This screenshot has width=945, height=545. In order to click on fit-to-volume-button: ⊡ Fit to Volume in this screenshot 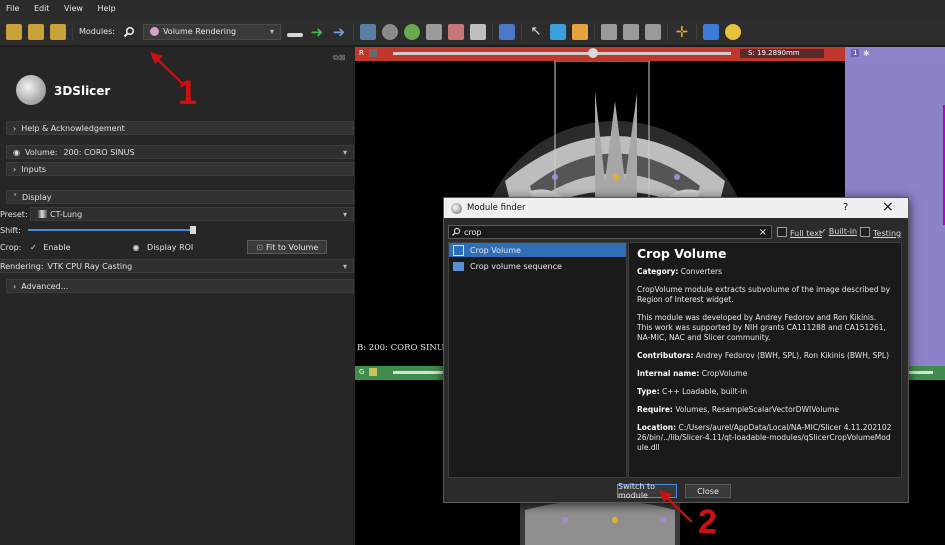, I will do `click(287, 247)`.